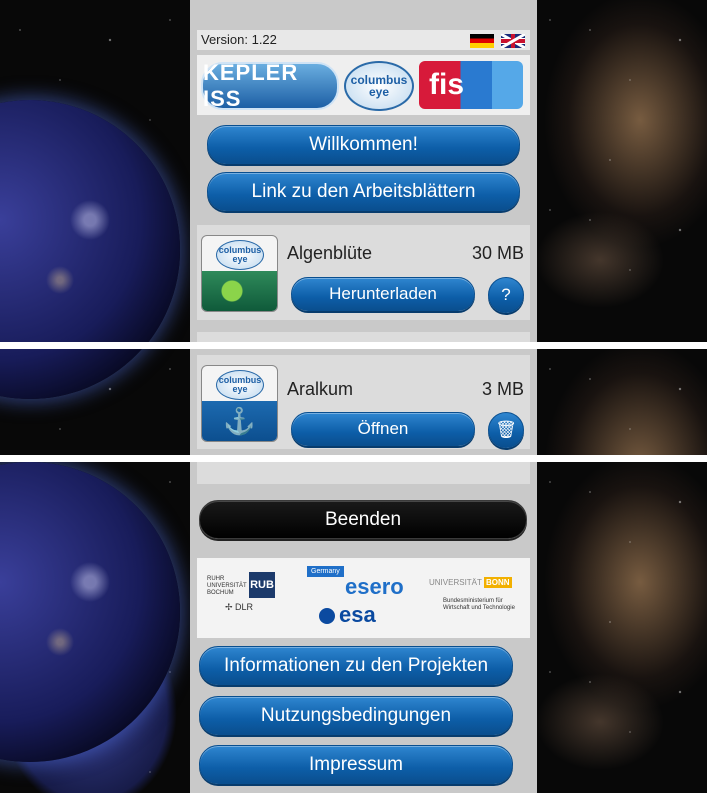 This screenshot has height=793, width=707. What do you see at coordinates (383, 429) in the screenshot?
I see `open-button: Öffnen` at bounding box center [383, 429].